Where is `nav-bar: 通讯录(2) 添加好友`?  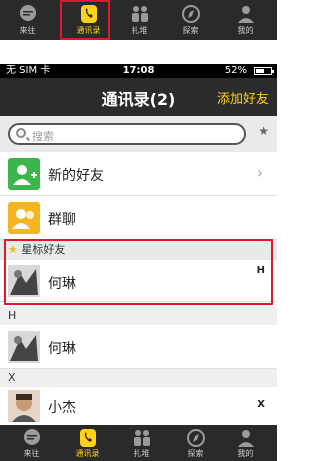
nav-bar: 通讯录(2) 添加好友 is located at coordinates (138, 97).